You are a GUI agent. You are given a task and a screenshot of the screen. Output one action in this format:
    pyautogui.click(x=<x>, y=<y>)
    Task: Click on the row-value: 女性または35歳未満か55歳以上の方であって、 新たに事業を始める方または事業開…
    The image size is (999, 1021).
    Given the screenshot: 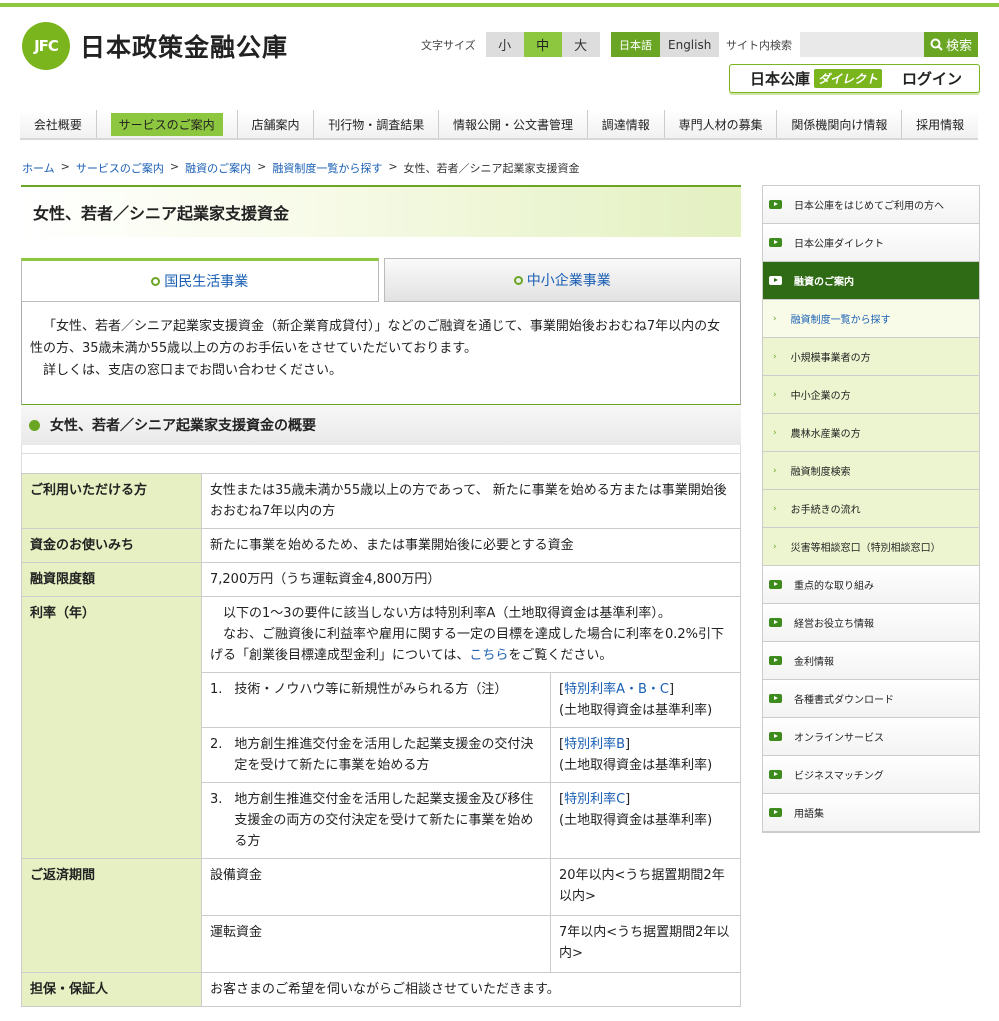 What is the action you would take?
    pyautogui.click(x=471, y=501)
    